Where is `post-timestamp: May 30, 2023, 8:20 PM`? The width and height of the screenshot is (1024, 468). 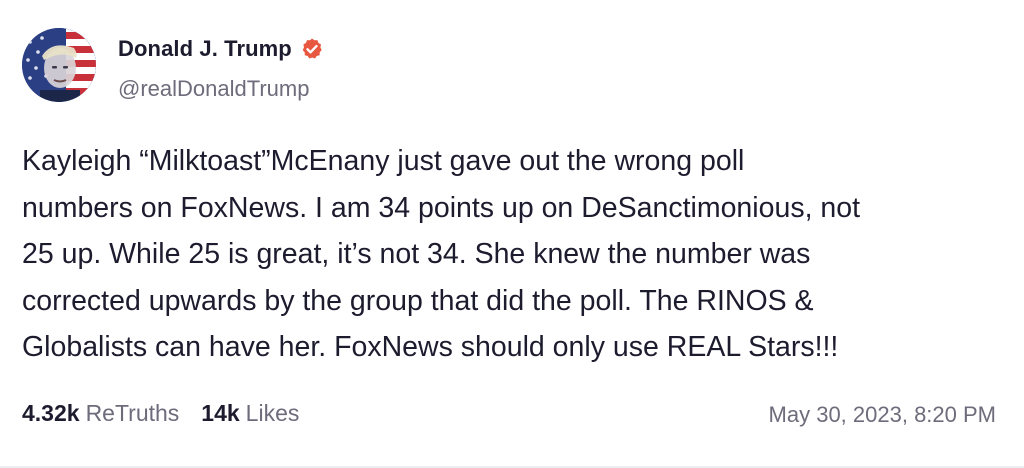
post-timestamp: May 30, 2023, 8:20 PM is located at coordinates (882, 415).